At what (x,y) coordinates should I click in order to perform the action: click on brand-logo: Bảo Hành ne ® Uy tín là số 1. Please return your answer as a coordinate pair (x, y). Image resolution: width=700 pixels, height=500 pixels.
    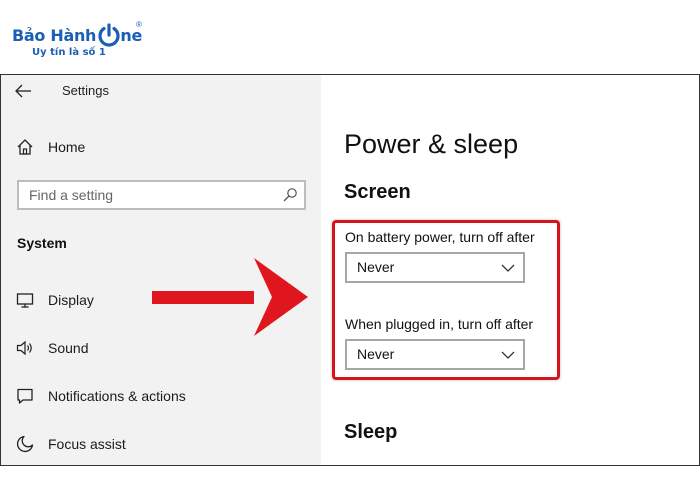
    Looking at the image, I should click on (76, 41).